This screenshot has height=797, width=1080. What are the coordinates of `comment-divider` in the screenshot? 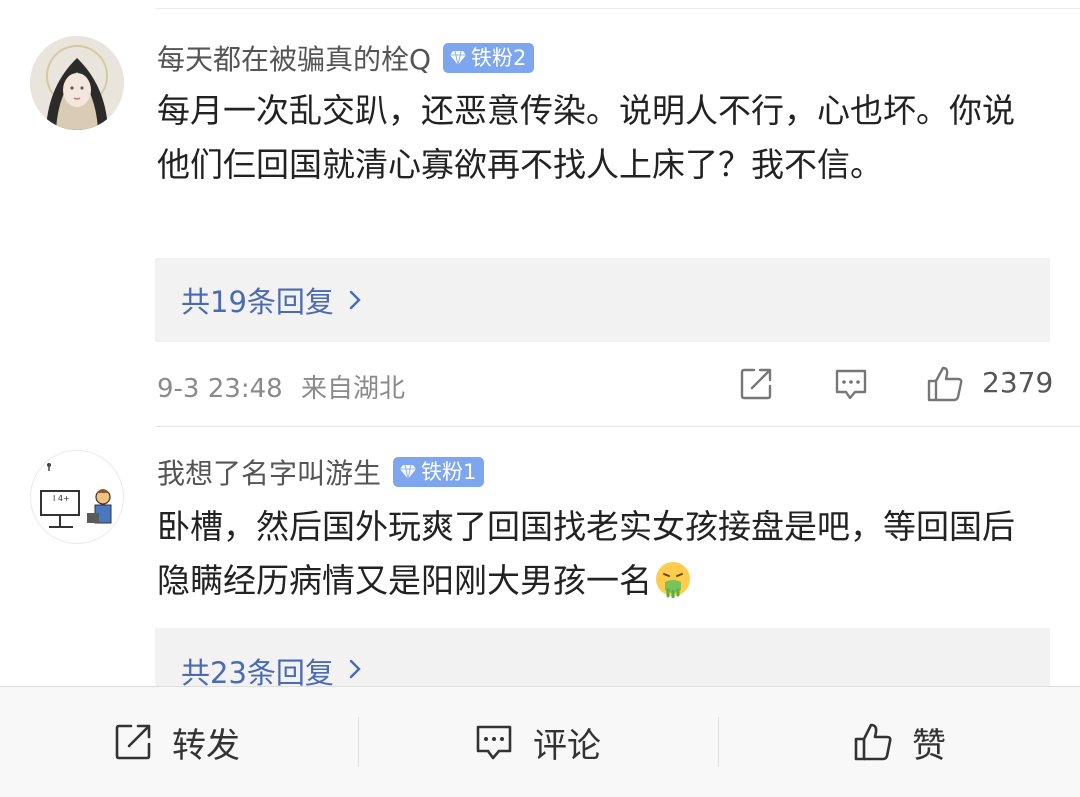 It's located at (617, 426).